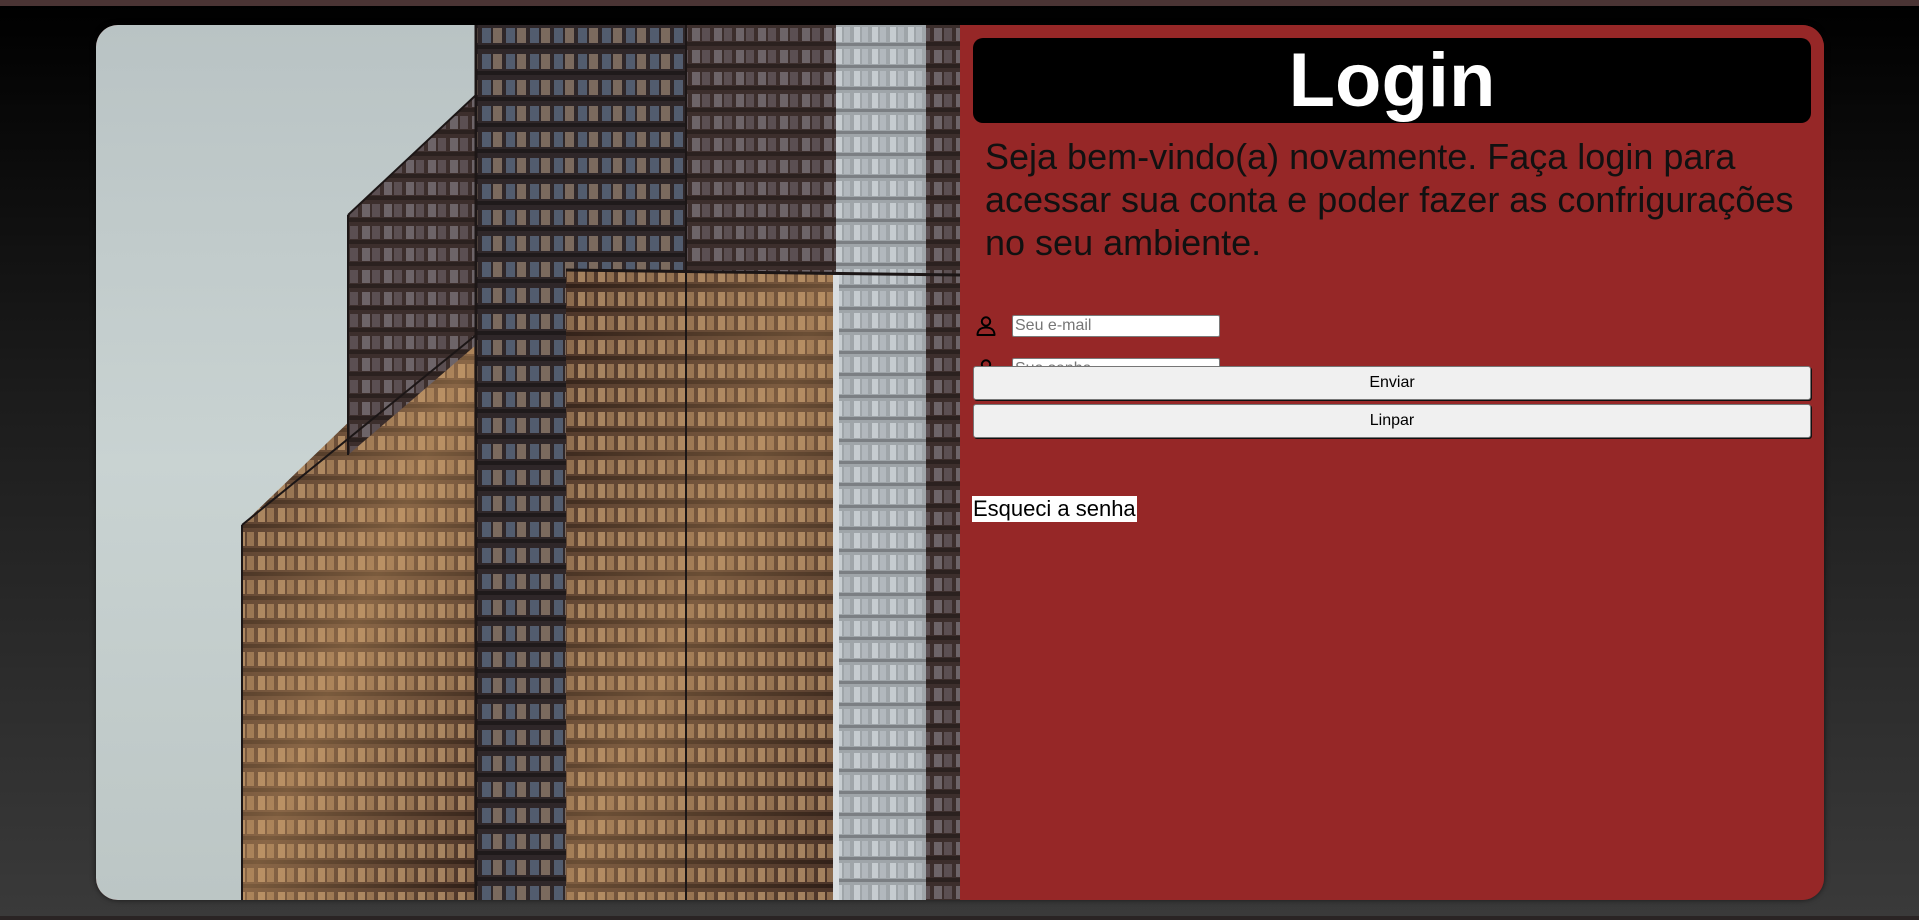 This screenshot has width=1919, height=920. Describe the element at coordinates (1054, 509) in the screenshot. I see `forgot-password-link: Esqueci a senha` at that location.